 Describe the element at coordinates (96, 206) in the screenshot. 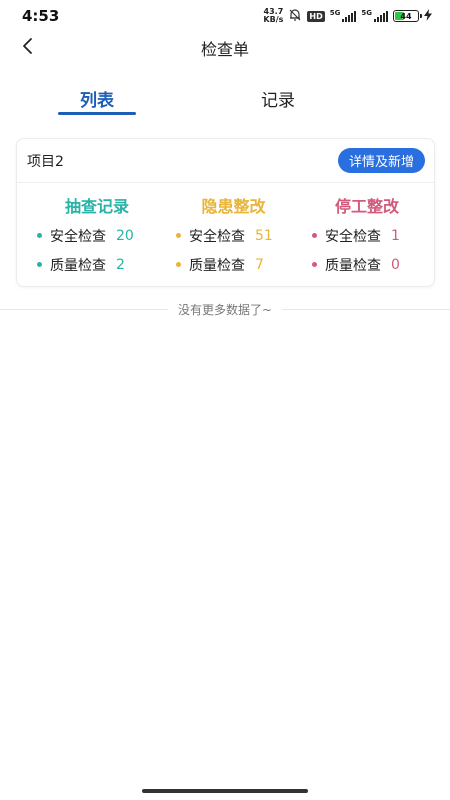

I see `stat-title: 抽查记录` at that location.